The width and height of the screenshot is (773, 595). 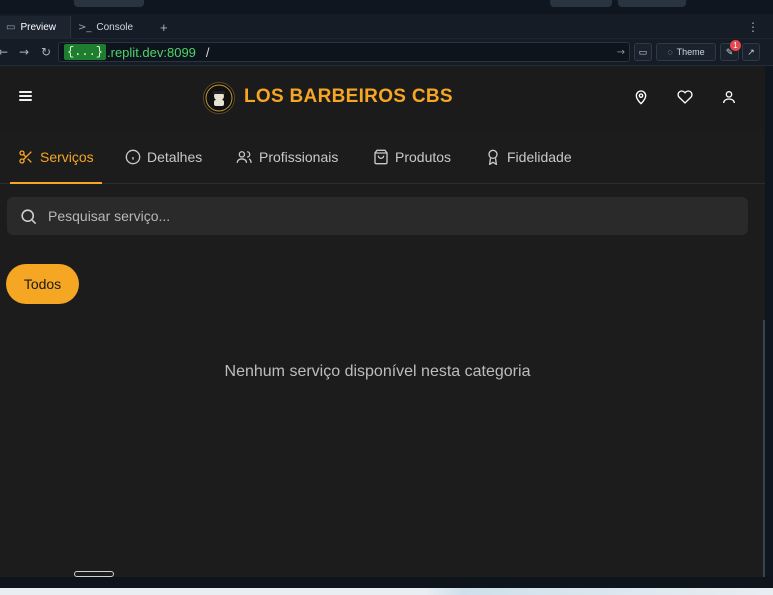 I want to click on award-icon, so click(x=493, y=157).